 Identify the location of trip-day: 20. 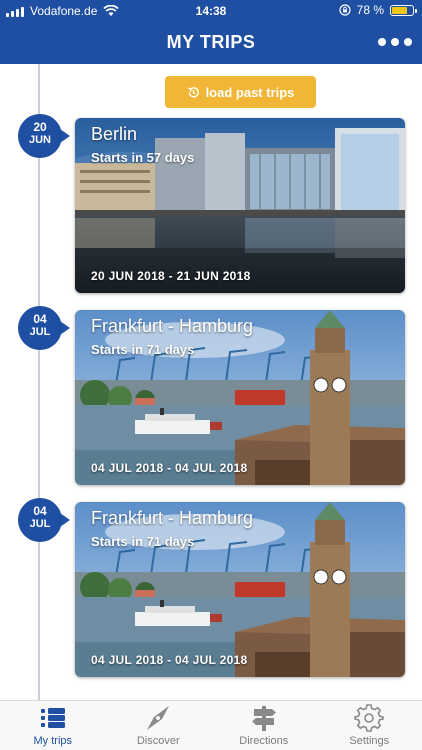
(40, 127).